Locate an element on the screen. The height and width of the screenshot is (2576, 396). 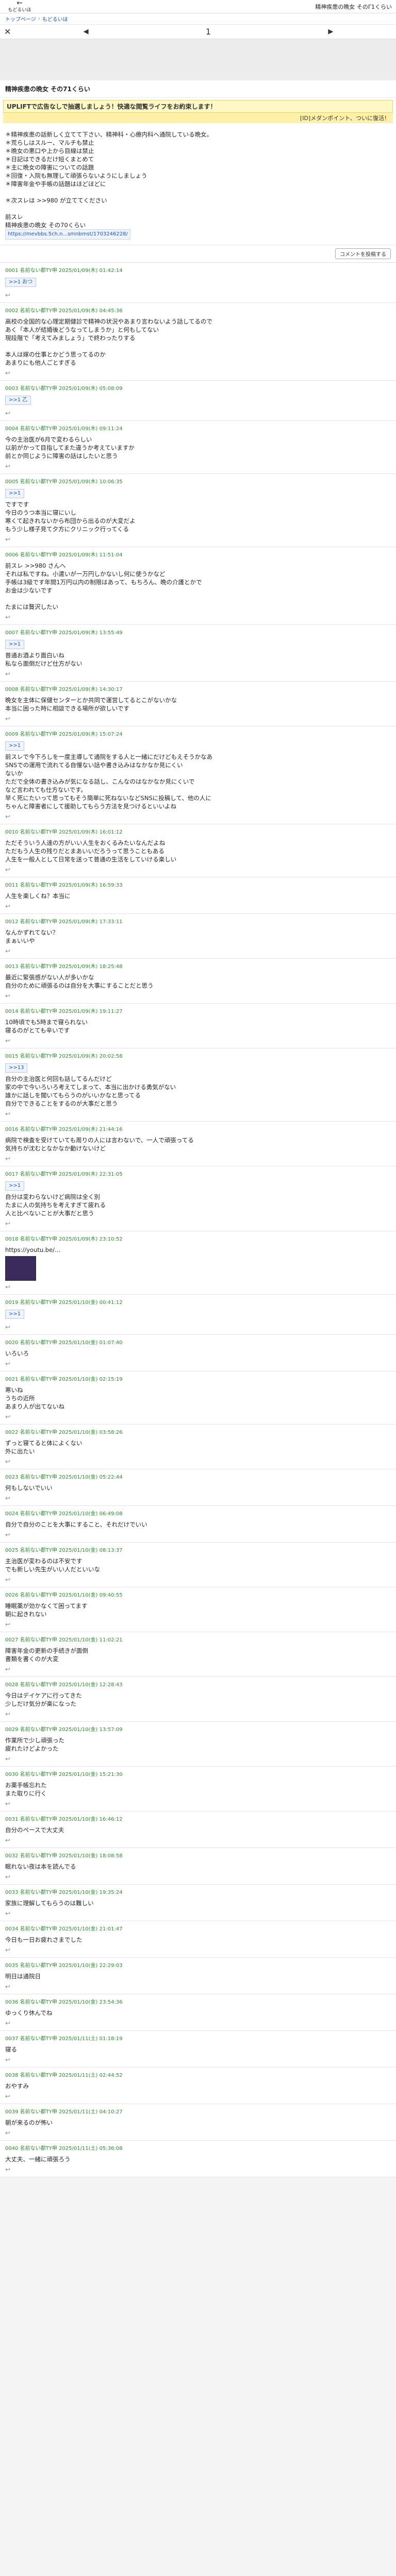
post-meta: 0017 名前ない都TY申 2025/01/09(木) 22:31:05 is located at coordinates (198, 1175).